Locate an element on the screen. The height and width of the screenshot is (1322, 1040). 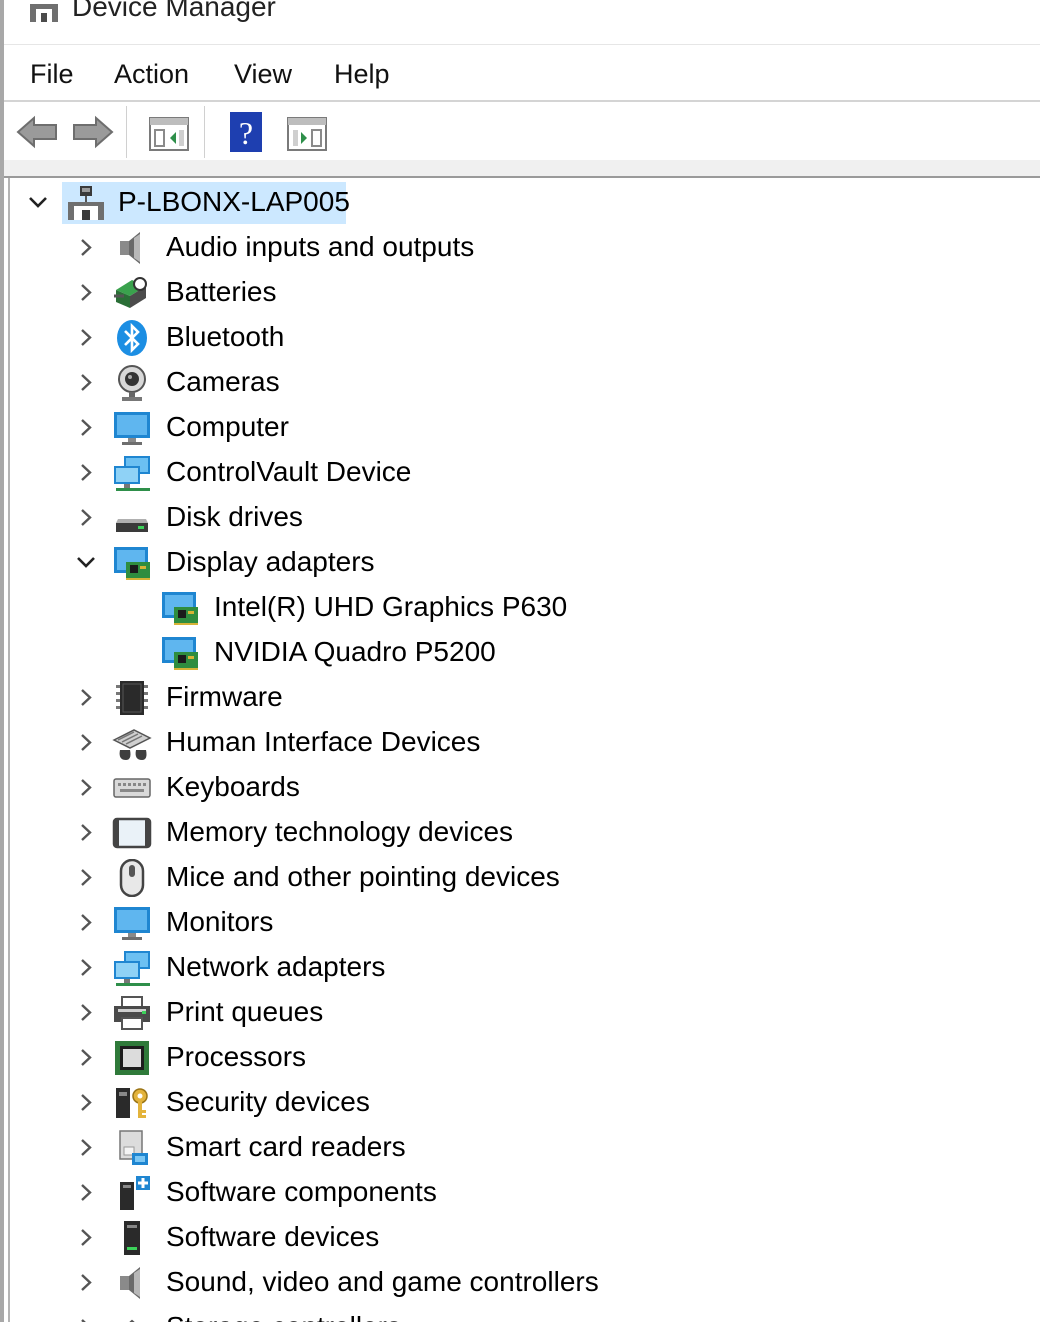
title-bar: Device Manager is located at coordinates (522, 22).